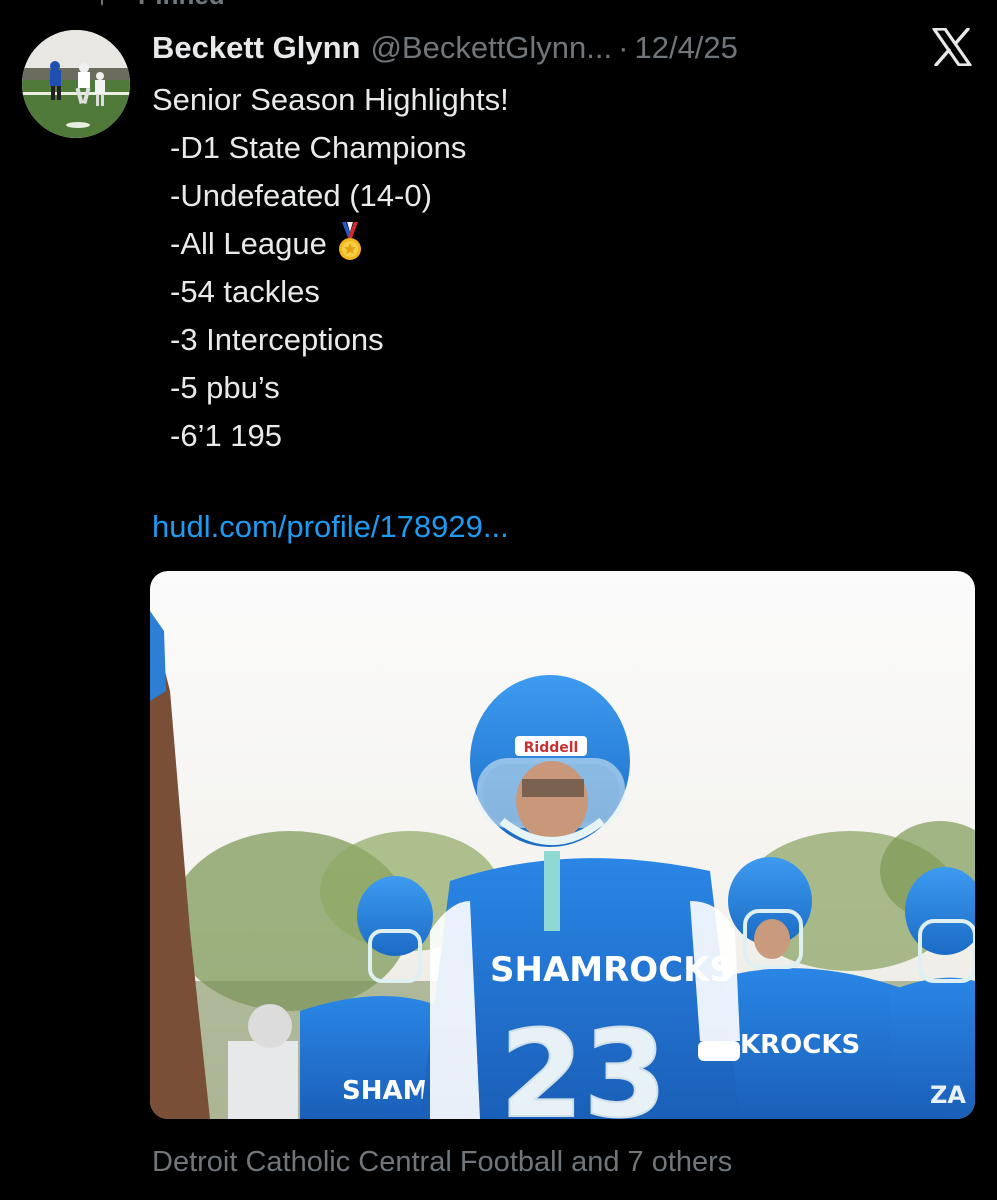 The image size is (997, 1200). Describe the element at coordinates (102, 3) in the screenshot. I see `pin-icon` at that location.